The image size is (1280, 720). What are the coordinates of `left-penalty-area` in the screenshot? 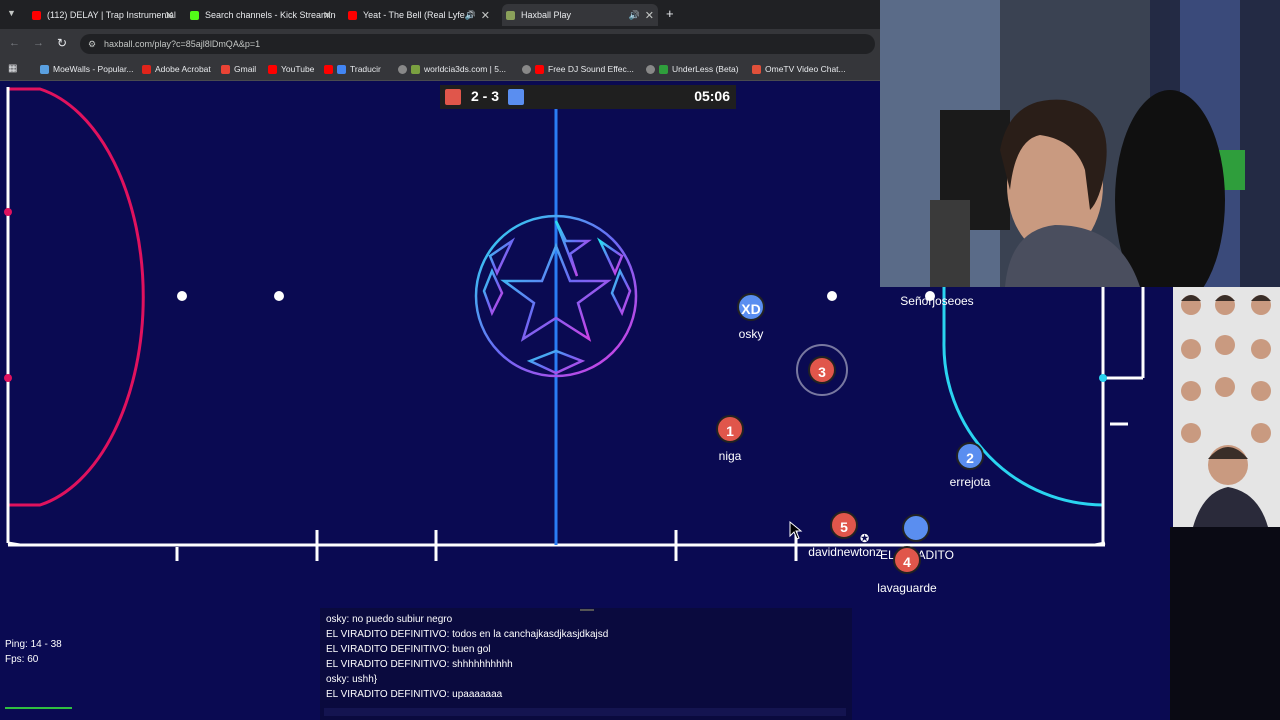 It's located at (76, 297).